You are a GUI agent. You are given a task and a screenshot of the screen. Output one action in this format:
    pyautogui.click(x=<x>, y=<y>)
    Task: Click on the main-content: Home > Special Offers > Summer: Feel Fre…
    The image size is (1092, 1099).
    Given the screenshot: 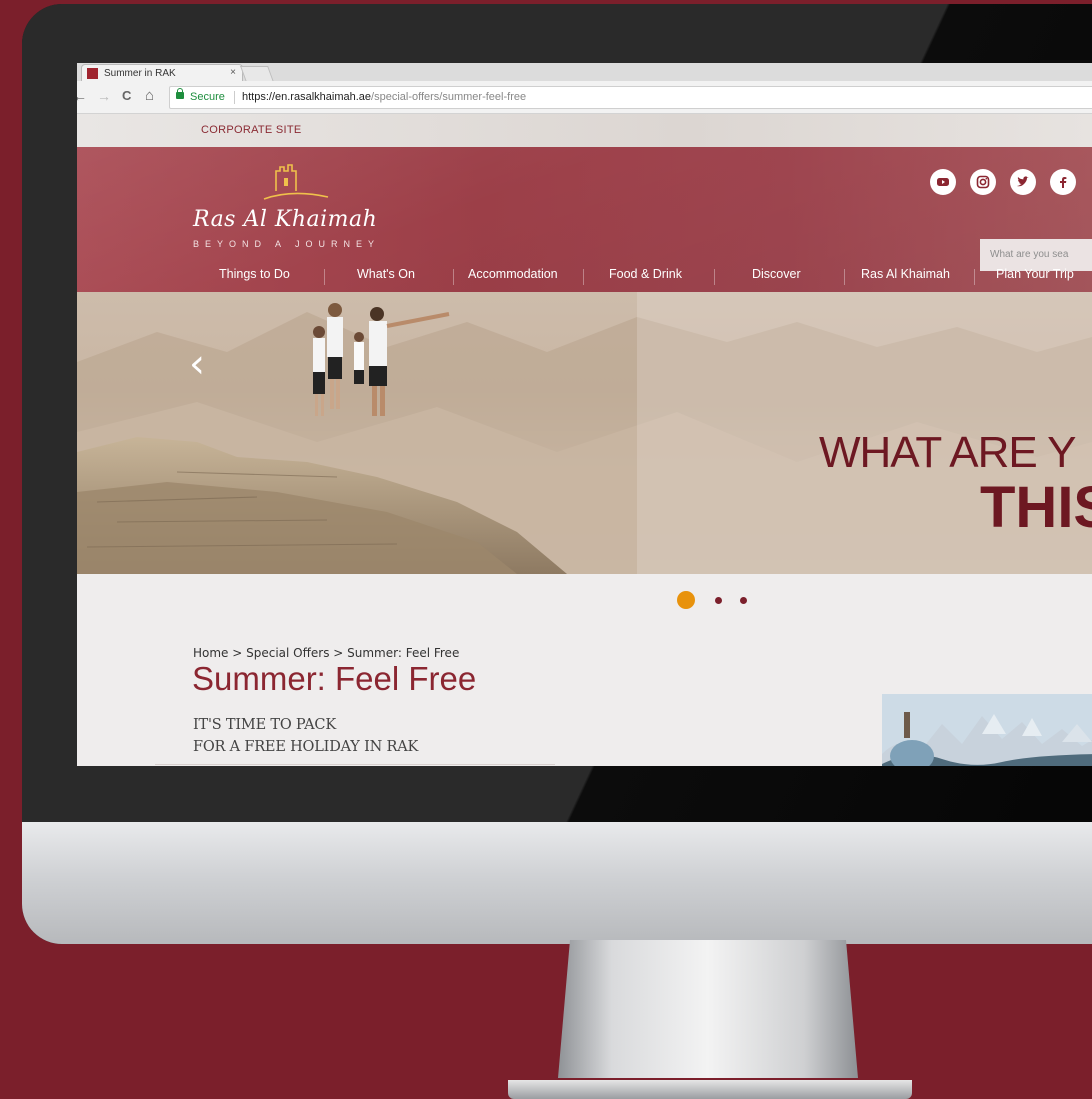 What is the action you would take?
    pyautogui.click(x=584, y=700)
    